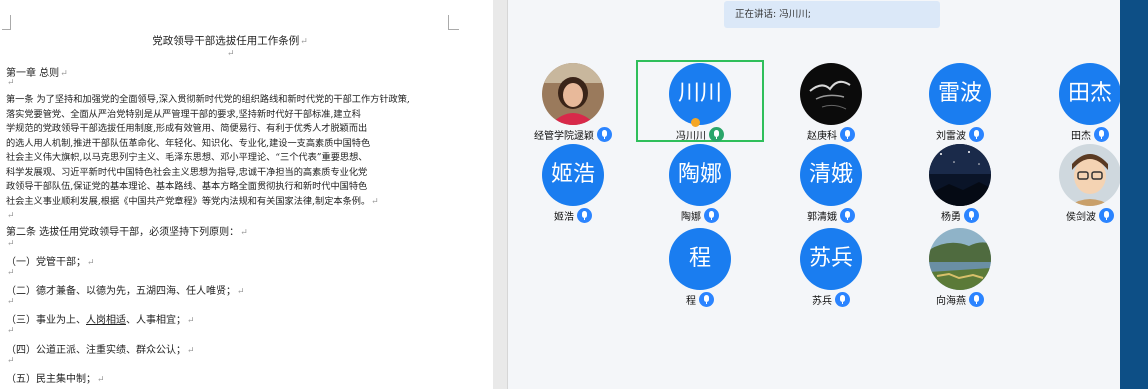 This screenshot has width=1148, height=389. I want to click on participant-avatar: 雷波, so click(960, 94).